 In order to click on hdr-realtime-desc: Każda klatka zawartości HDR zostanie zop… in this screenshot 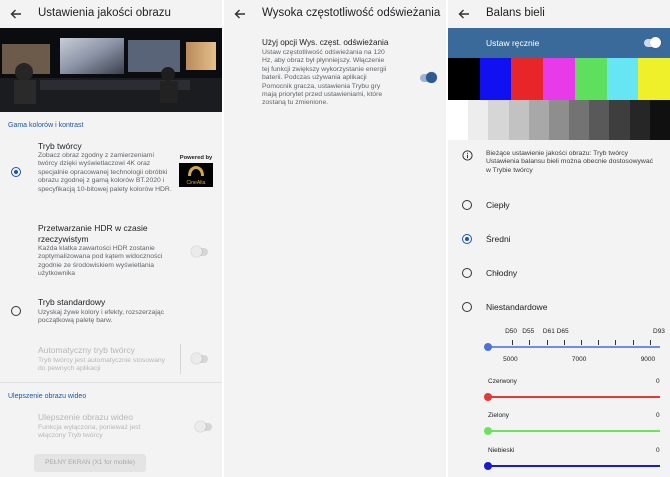, I will do `click(100, 261)`.